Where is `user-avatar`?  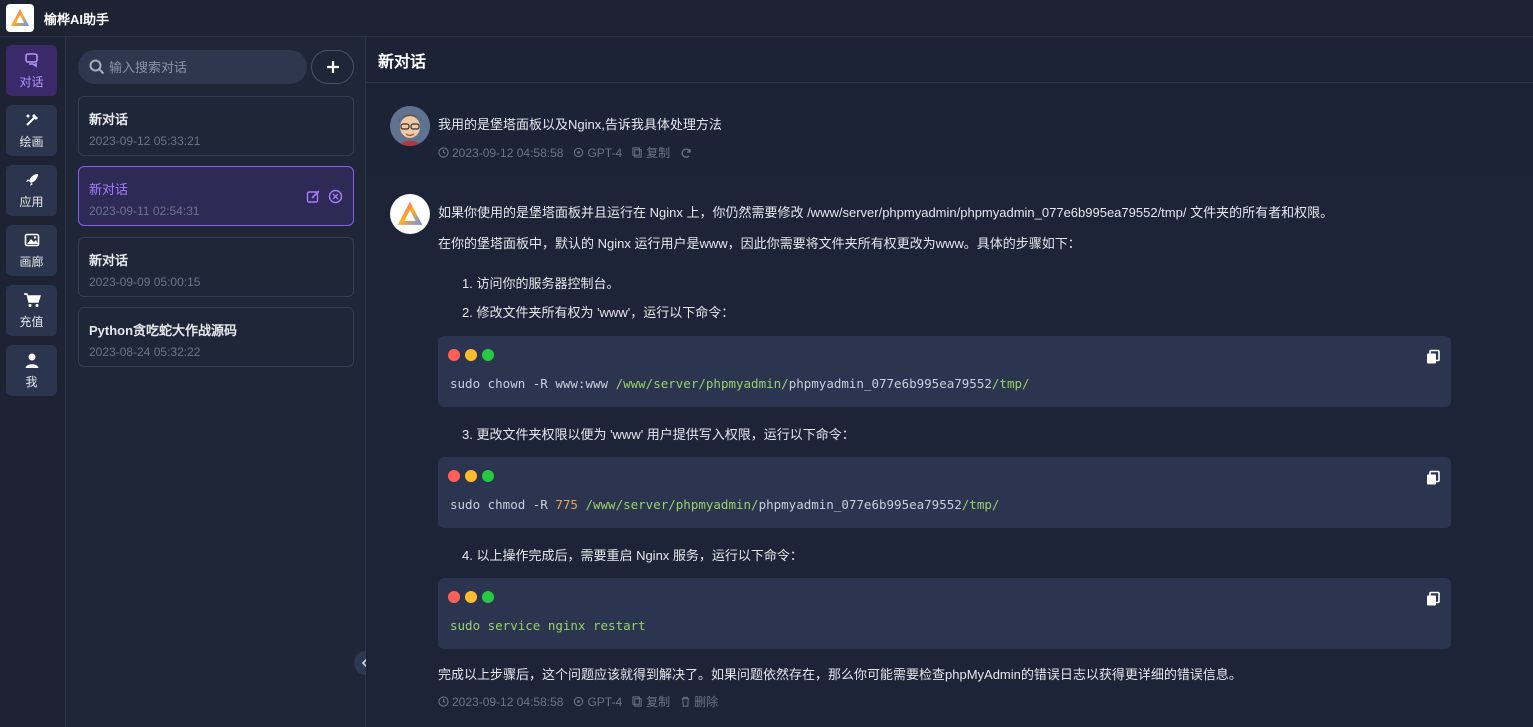 user-avatar is located at coordinates (410, 126).